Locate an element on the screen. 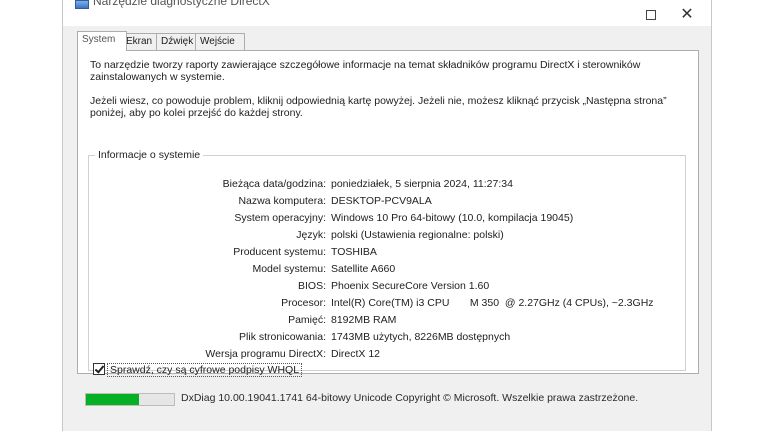  window-title: Narzędzie diagnostyczne DirectX is located at coordinates (181, 4).